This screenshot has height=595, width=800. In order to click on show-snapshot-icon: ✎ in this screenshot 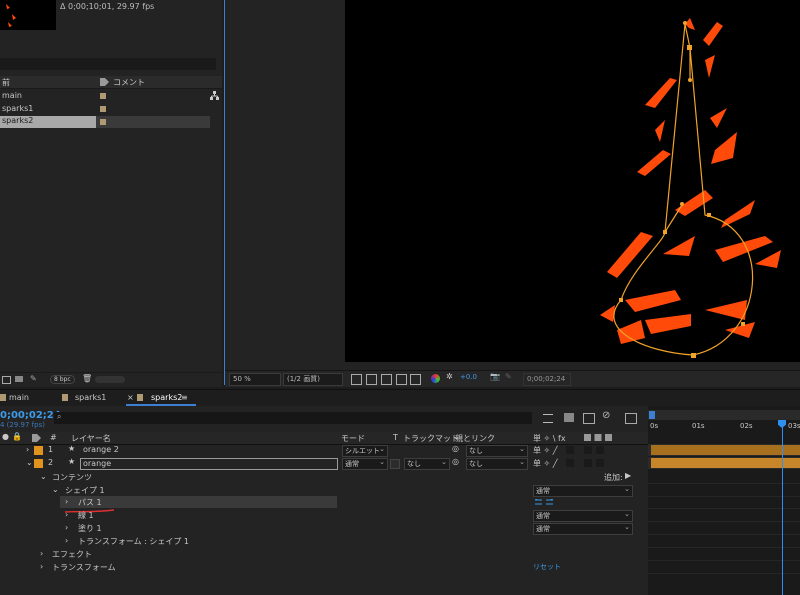, I will do `click(508, 376)`.